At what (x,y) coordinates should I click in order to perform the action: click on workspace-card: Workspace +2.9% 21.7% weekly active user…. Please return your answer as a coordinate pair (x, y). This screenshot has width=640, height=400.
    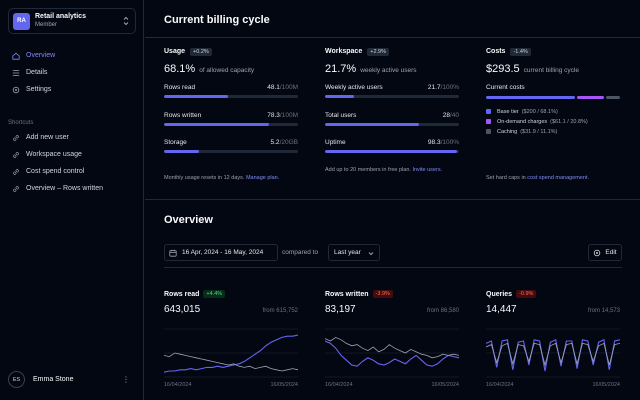
    Looking at the image, I should click on (392, 99).